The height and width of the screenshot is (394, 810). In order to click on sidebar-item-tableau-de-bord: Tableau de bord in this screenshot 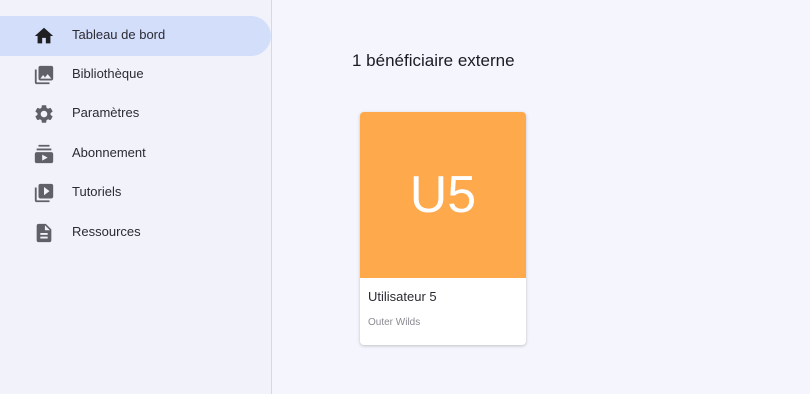, I will do `click(135, 36)`.